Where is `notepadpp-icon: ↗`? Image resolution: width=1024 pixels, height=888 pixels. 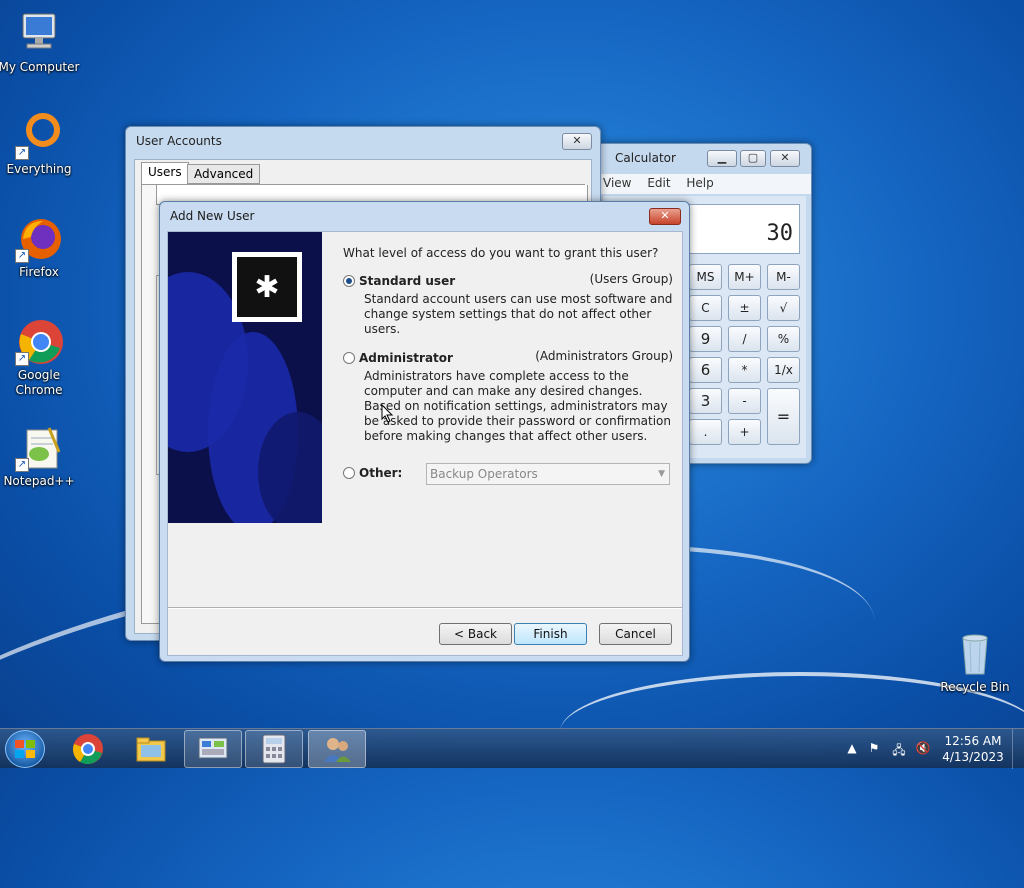 notepadpp-icon: ↗ is located at coordinates (39, 448).